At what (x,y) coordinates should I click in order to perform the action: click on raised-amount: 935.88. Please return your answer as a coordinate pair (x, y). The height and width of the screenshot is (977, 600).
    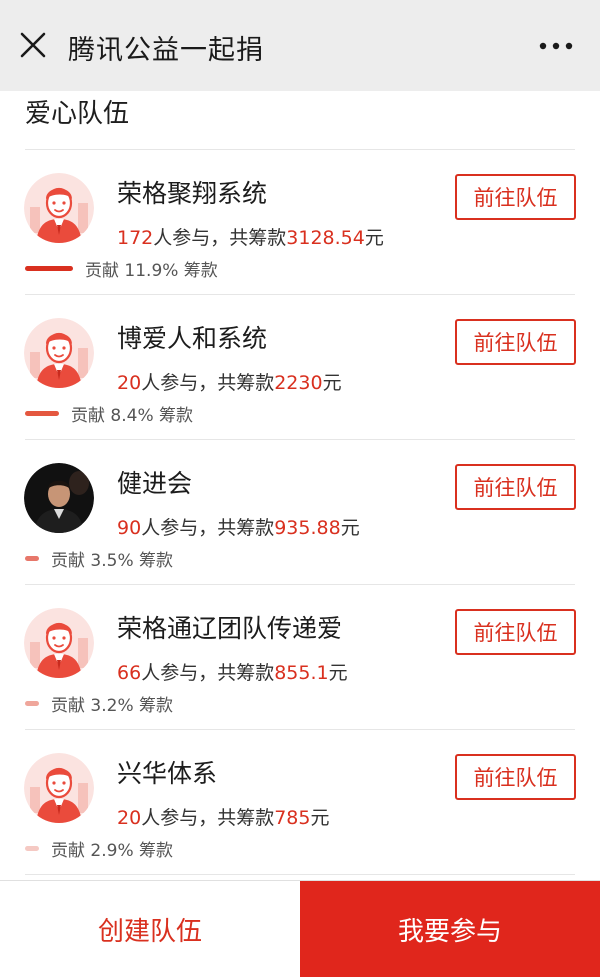
    Looking at the image, I should click on (307, 528).